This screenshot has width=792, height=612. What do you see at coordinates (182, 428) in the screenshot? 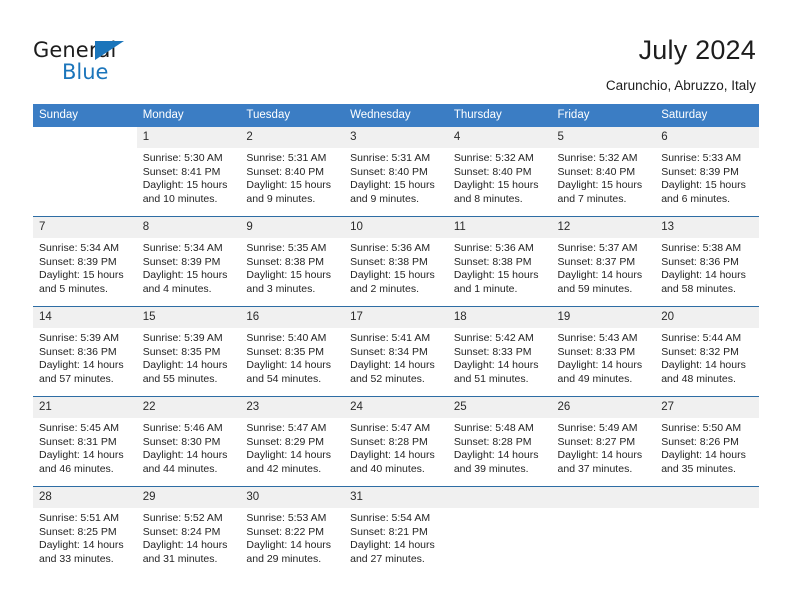
I see `day-sunrise-text: Sunrise: 5:46 AM` at bounding box center [182, 428].